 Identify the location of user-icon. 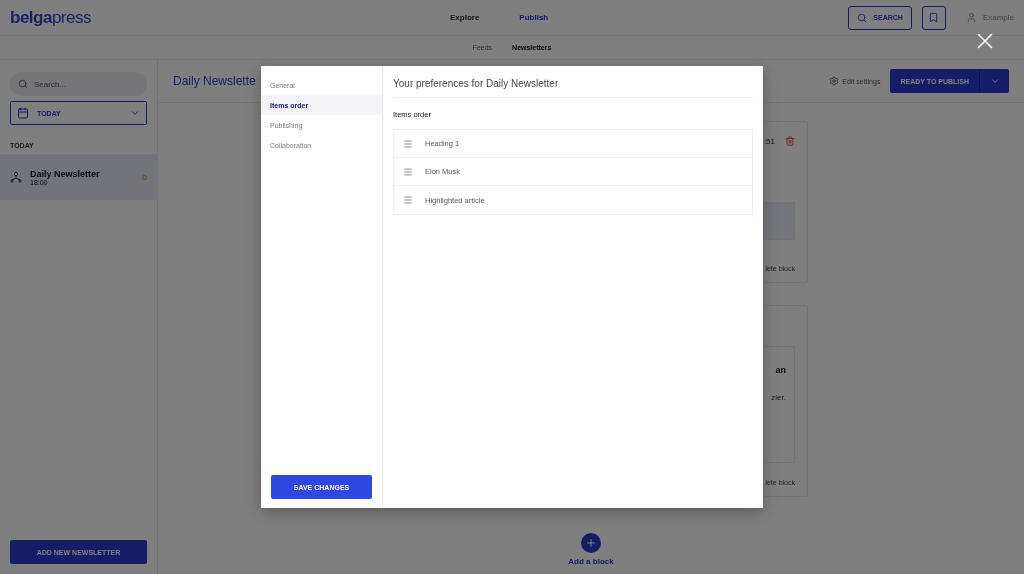
(971, 17).